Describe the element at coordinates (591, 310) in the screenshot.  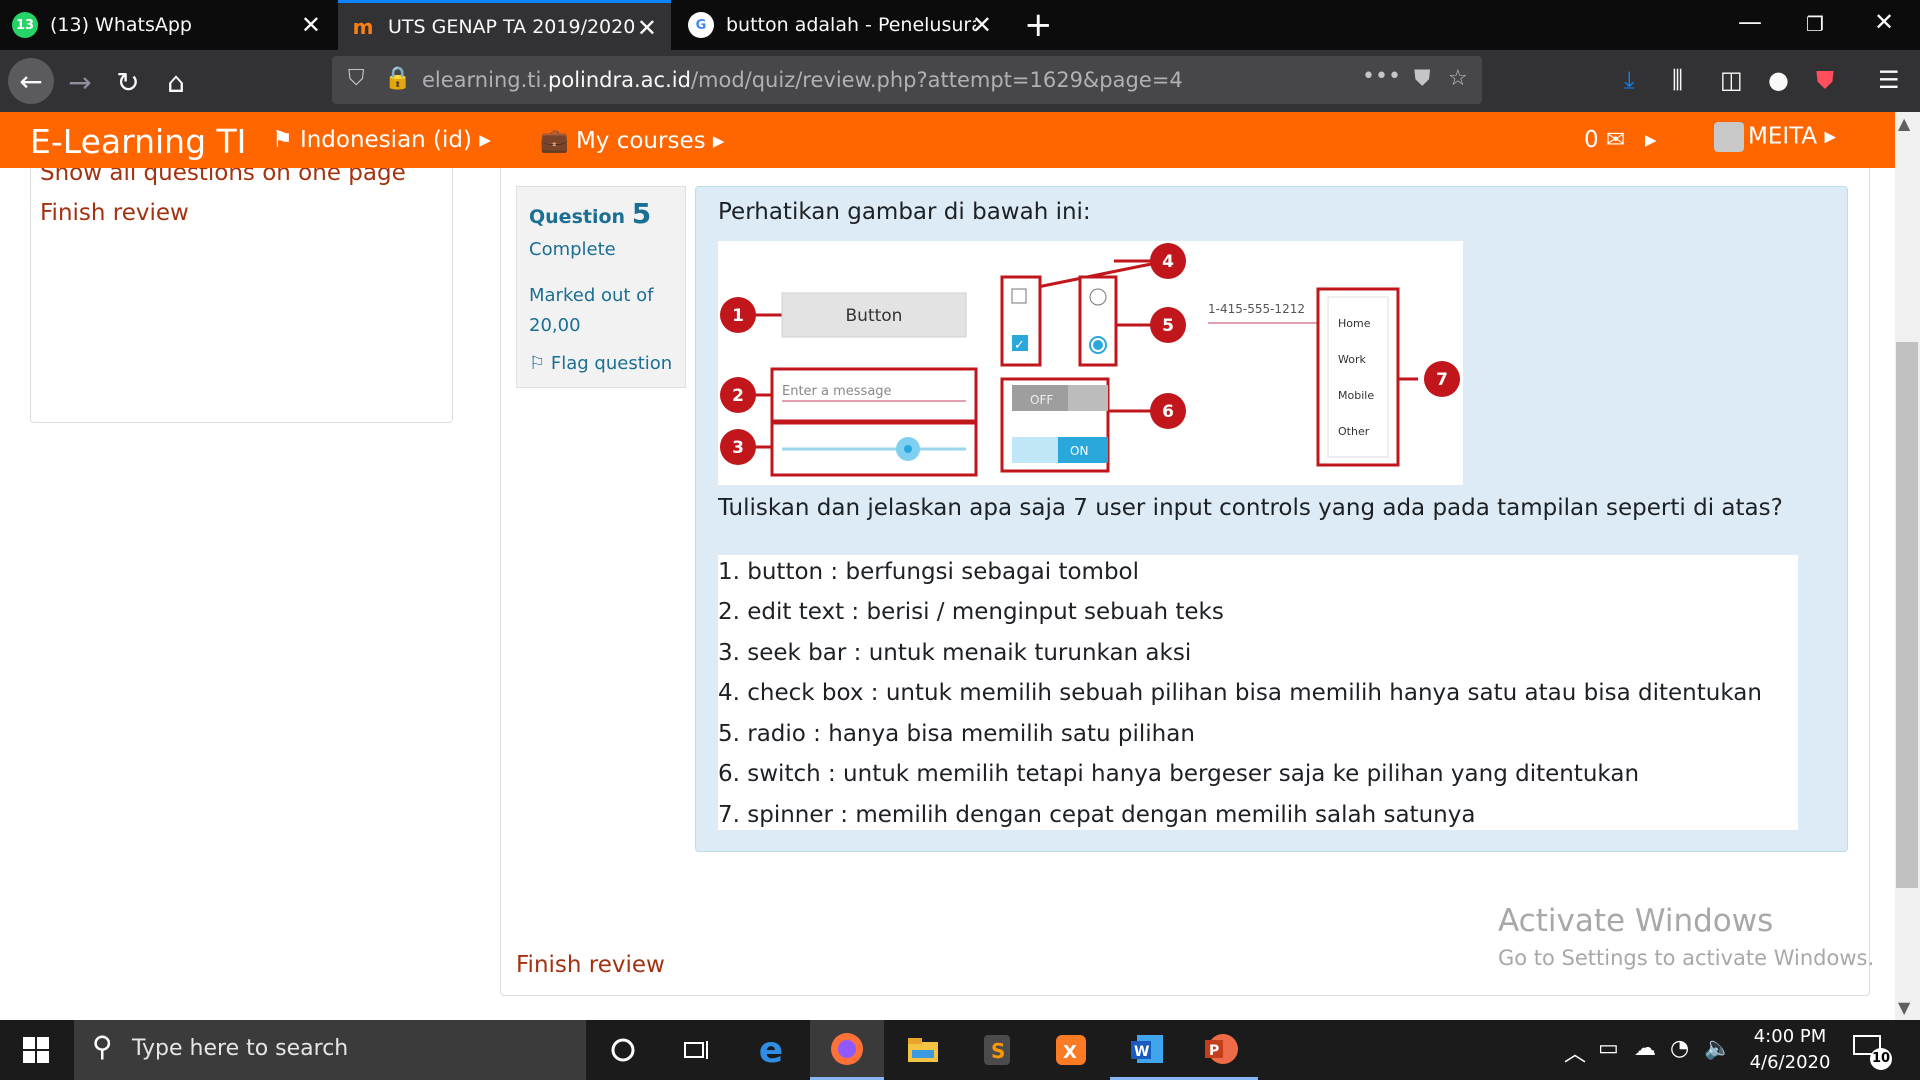
I see `question-grade: Marked out of 20,00` at that location.